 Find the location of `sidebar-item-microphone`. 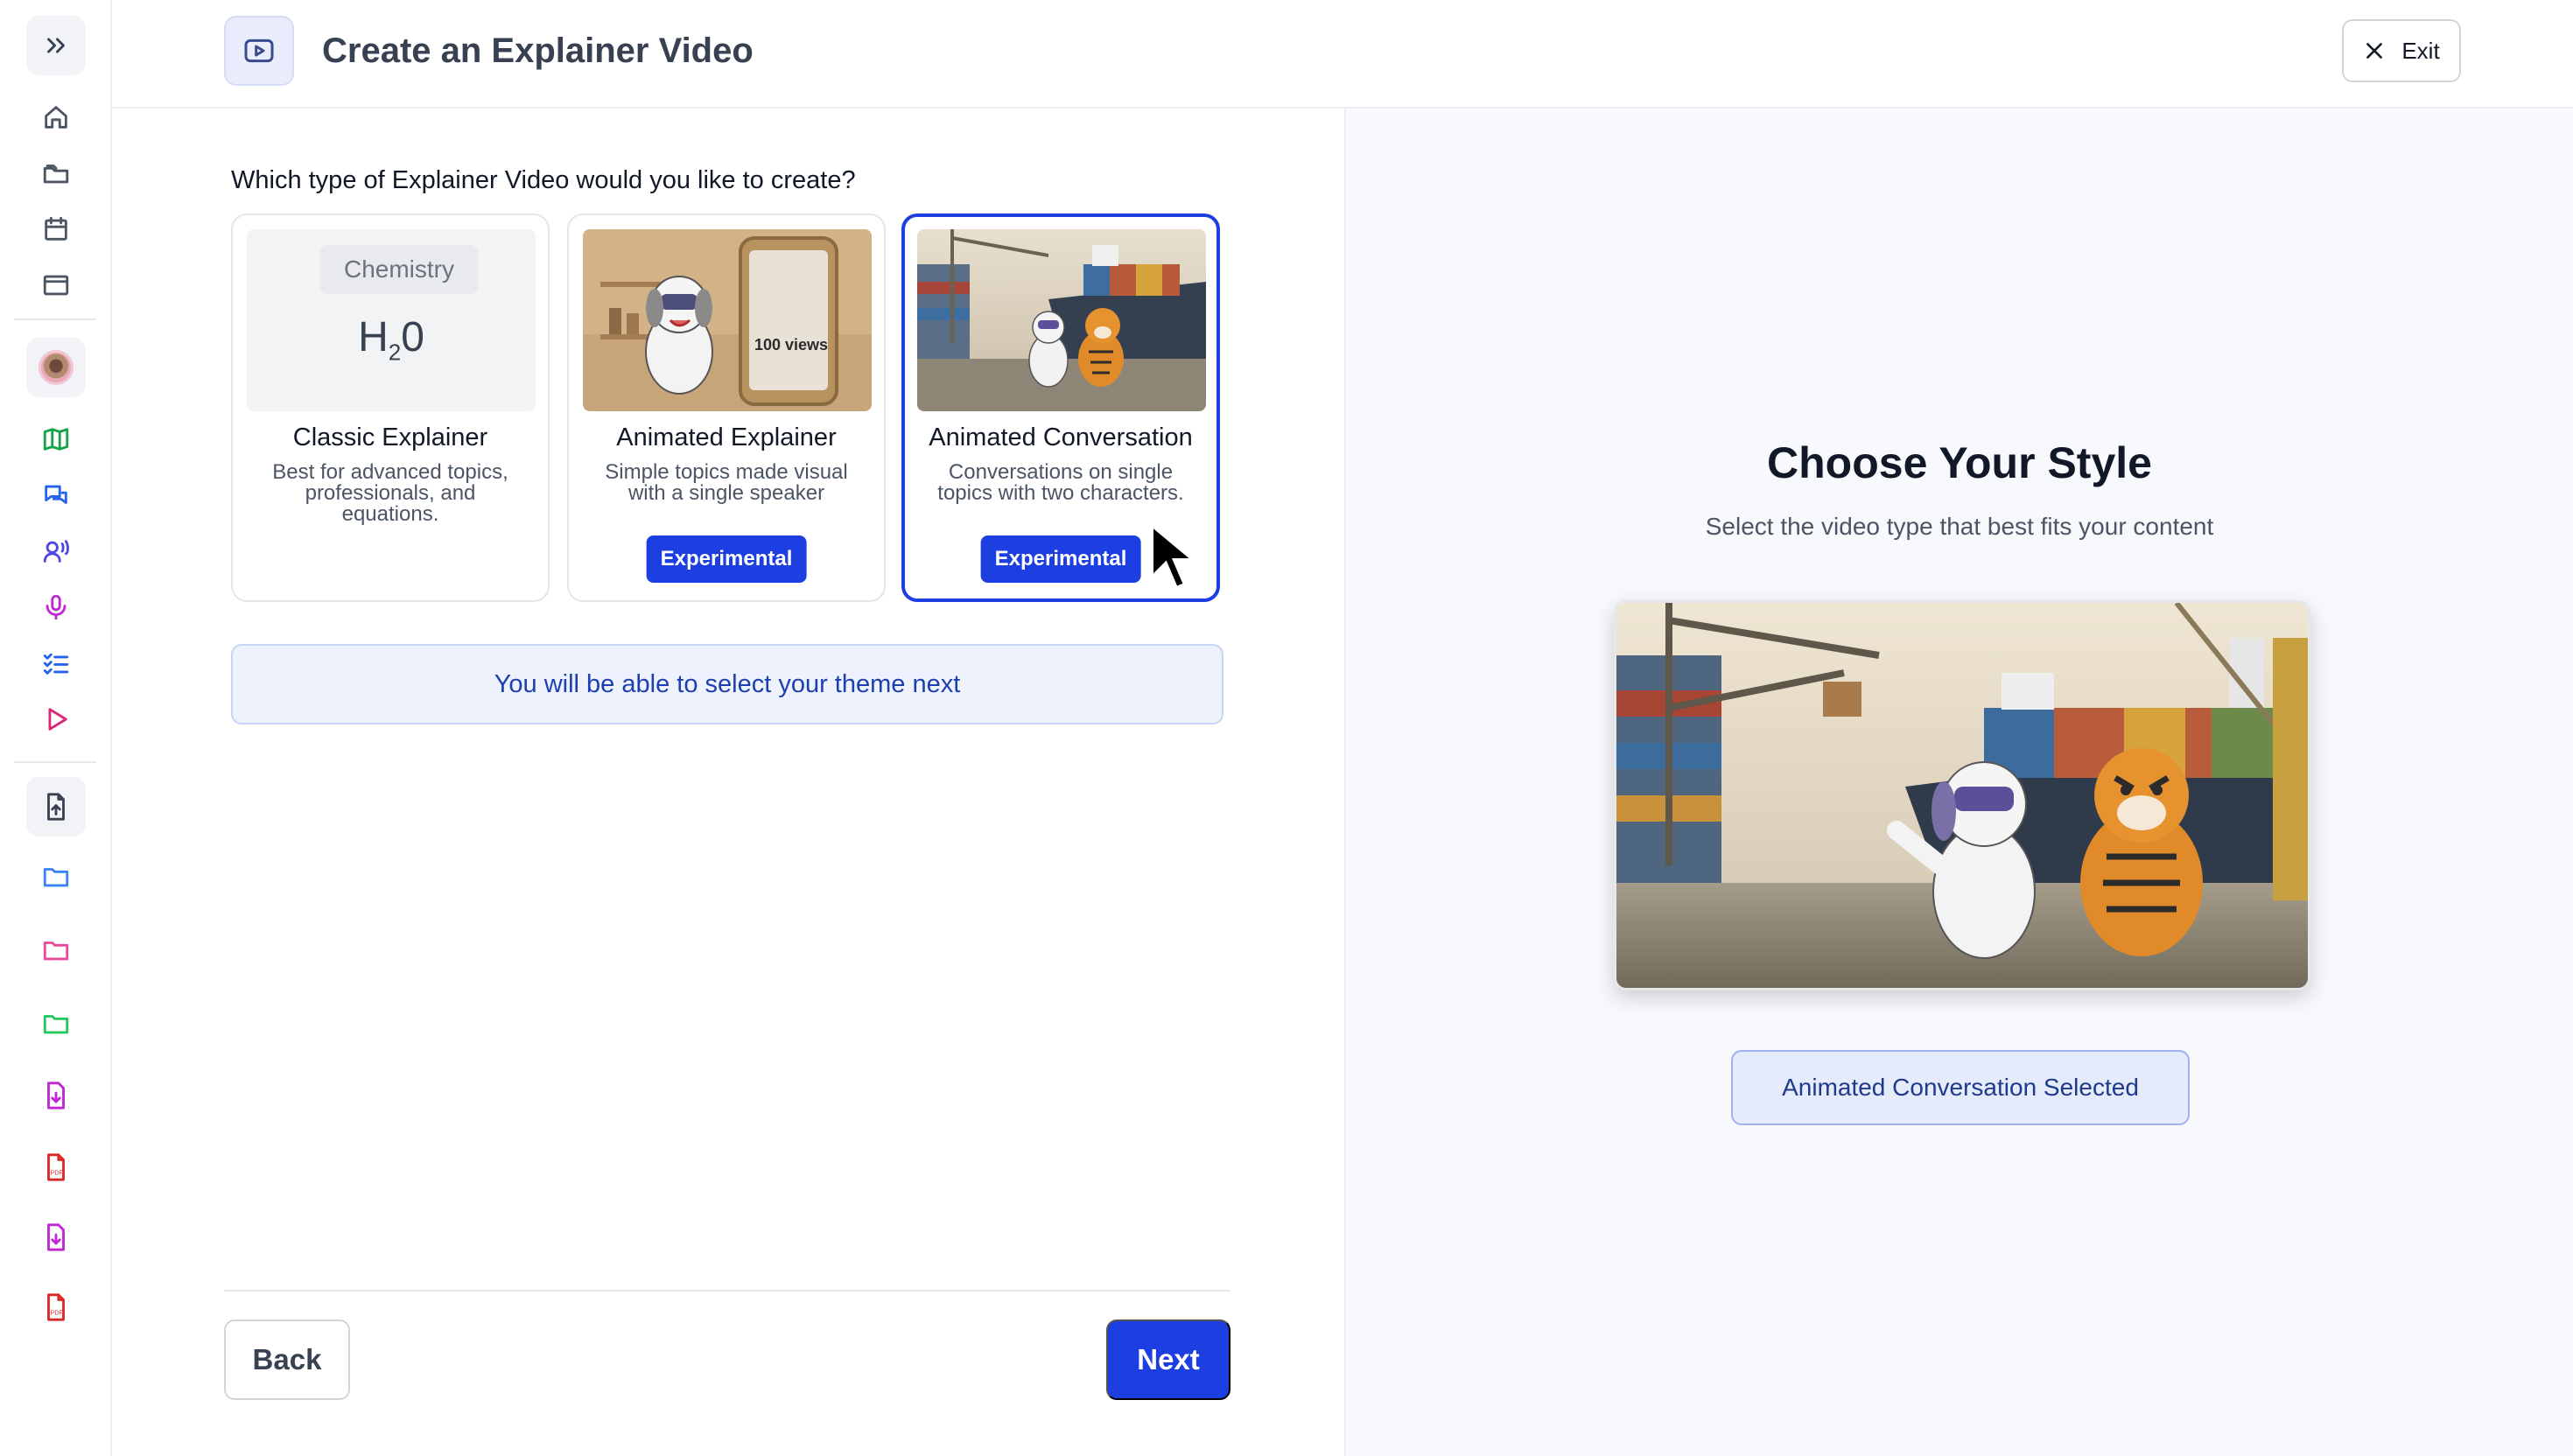

sidebar-item-microphone is located at coordinates (56, 607).